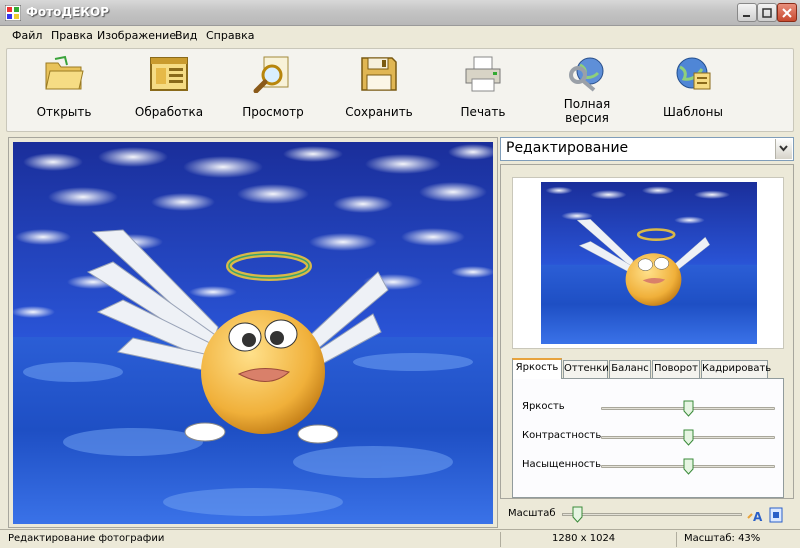  I want to click on zoom-slider-thumb, so click(577, 514).